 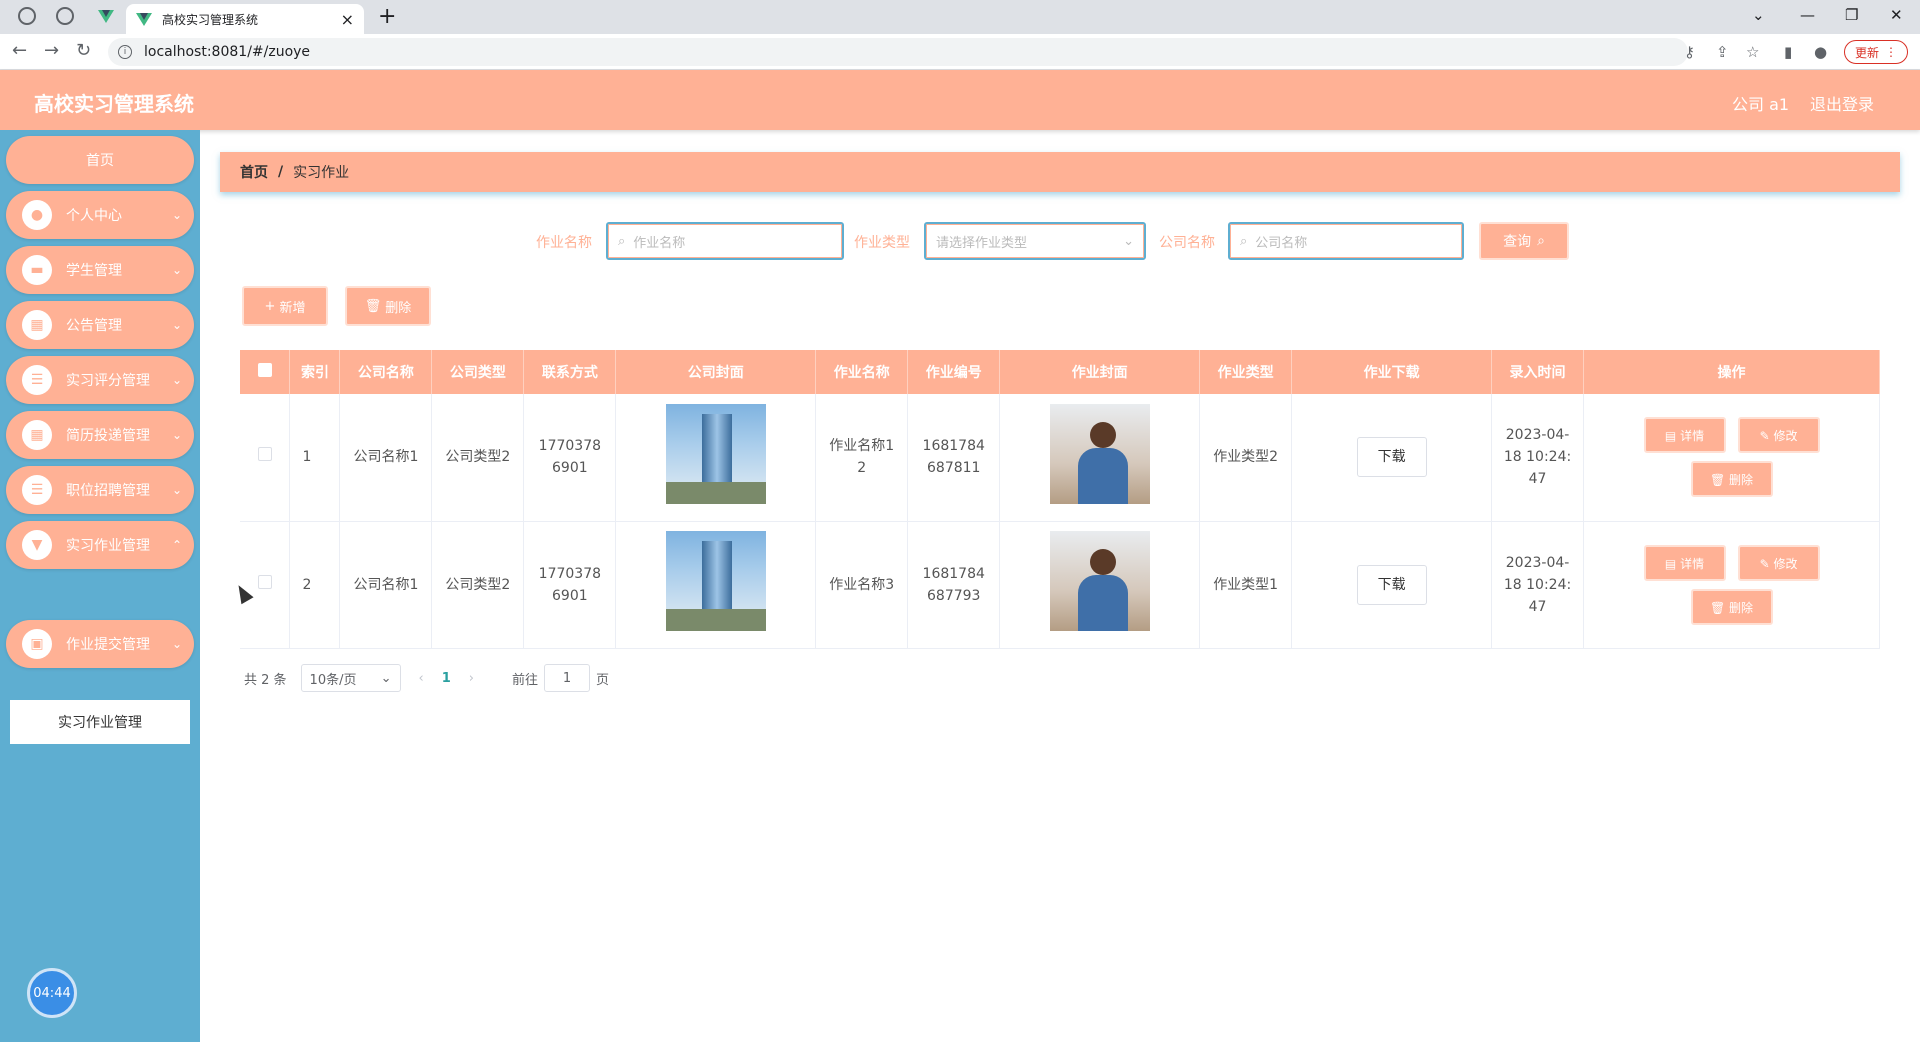 I want to click on star-icon: ☆, so click(x=1752, y=52).